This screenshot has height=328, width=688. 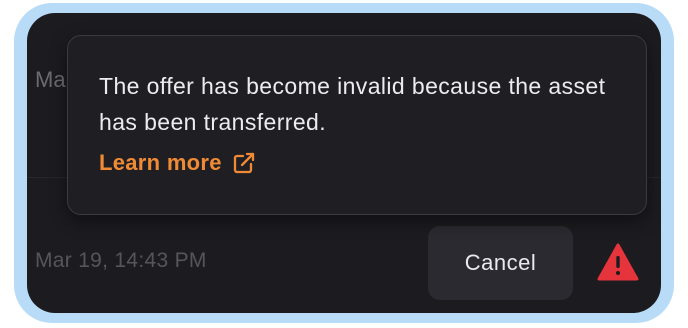 What do you see at coordinates (244, 163) in the screenshot?
I see `external-link-icon` at bounding box center [244, 163].